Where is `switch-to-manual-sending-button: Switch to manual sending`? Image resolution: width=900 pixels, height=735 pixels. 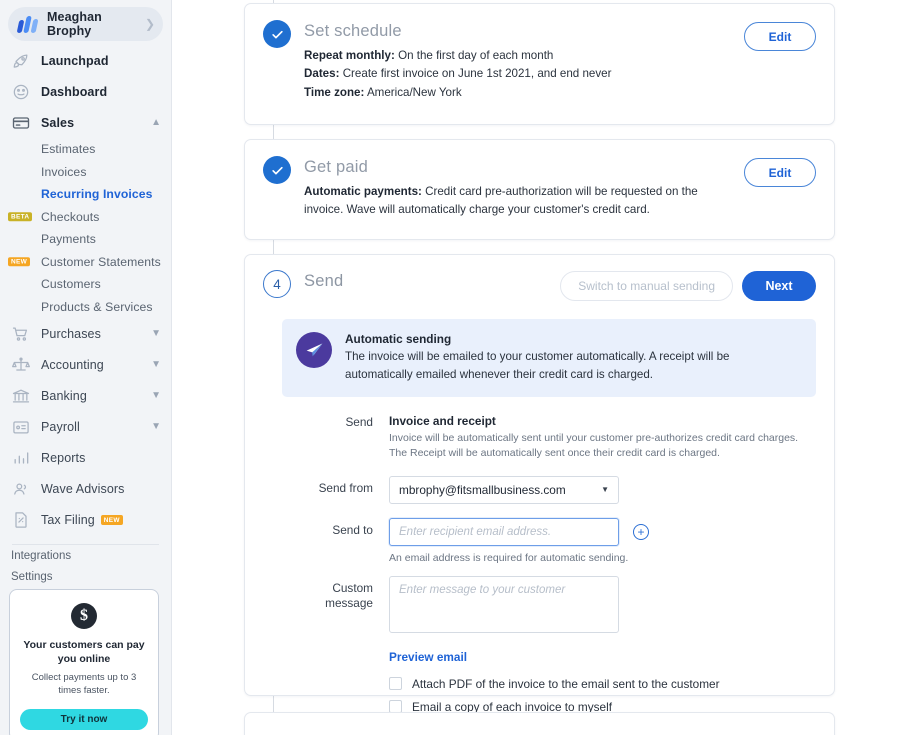
switch-to-manual-sending-button: Switch to manual sending is located at coordinates (646, 286).